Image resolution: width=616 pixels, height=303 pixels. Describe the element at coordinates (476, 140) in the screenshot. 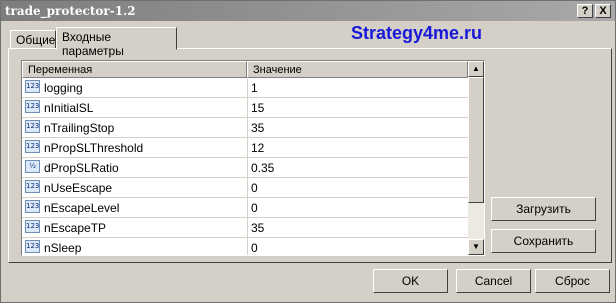

I see `scroll-thumb` at that location.